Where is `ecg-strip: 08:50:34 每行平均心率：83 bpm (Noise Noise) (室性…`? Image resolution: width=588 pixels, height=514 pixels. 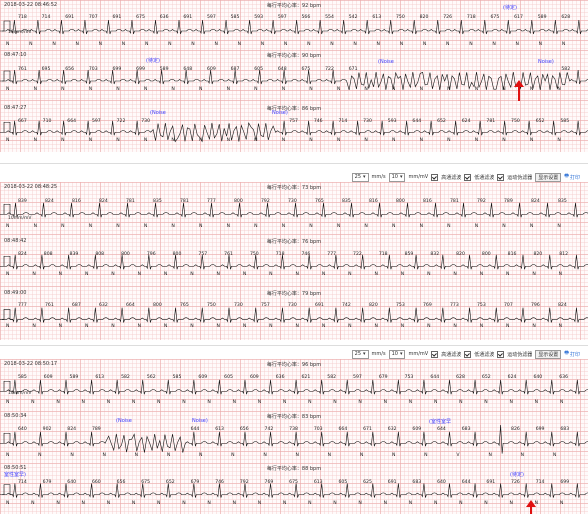 ecg-strip: 08:50:34 每行平均心率：83 bpm (Noise Noise) (室性… is located at coordinates (294, 437).